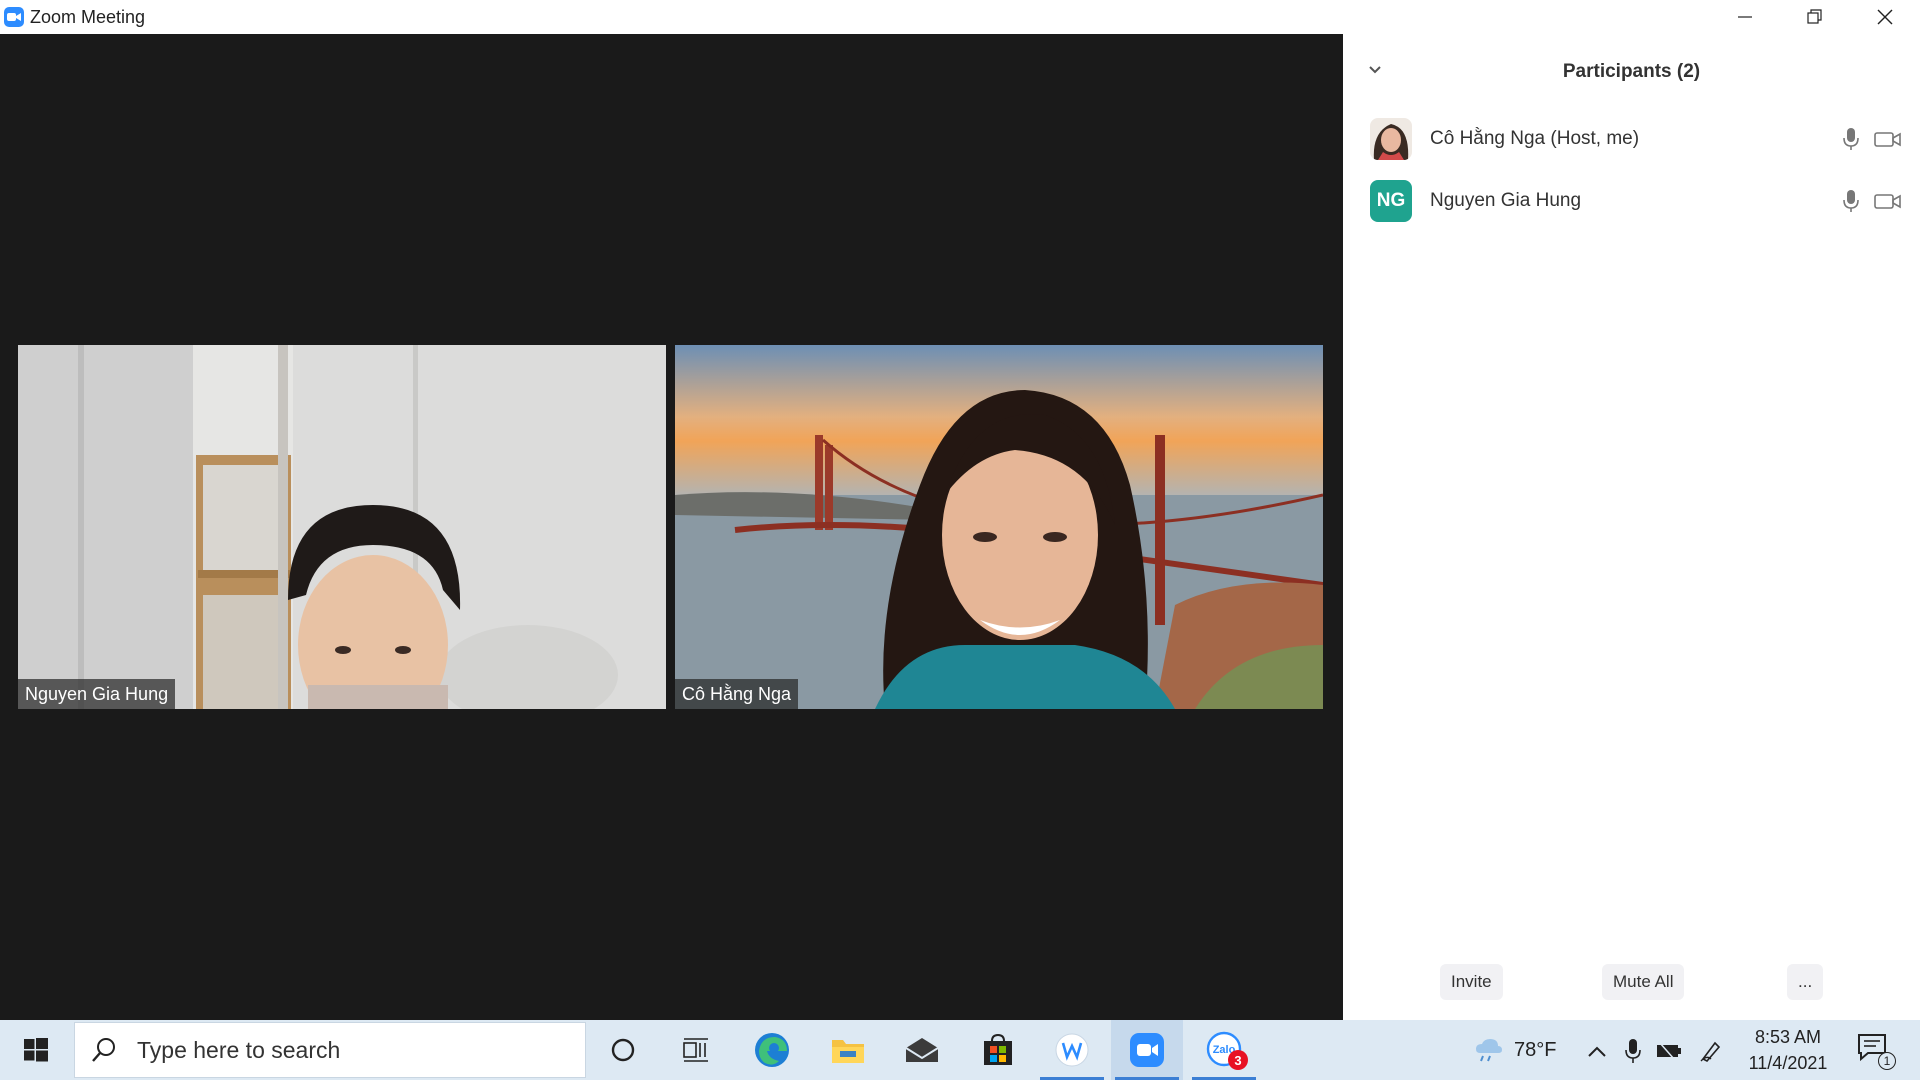 The width and height of the screenshot is (1920, 1080). I want to click on panel-header: Participants (2), so click(1631, 72).